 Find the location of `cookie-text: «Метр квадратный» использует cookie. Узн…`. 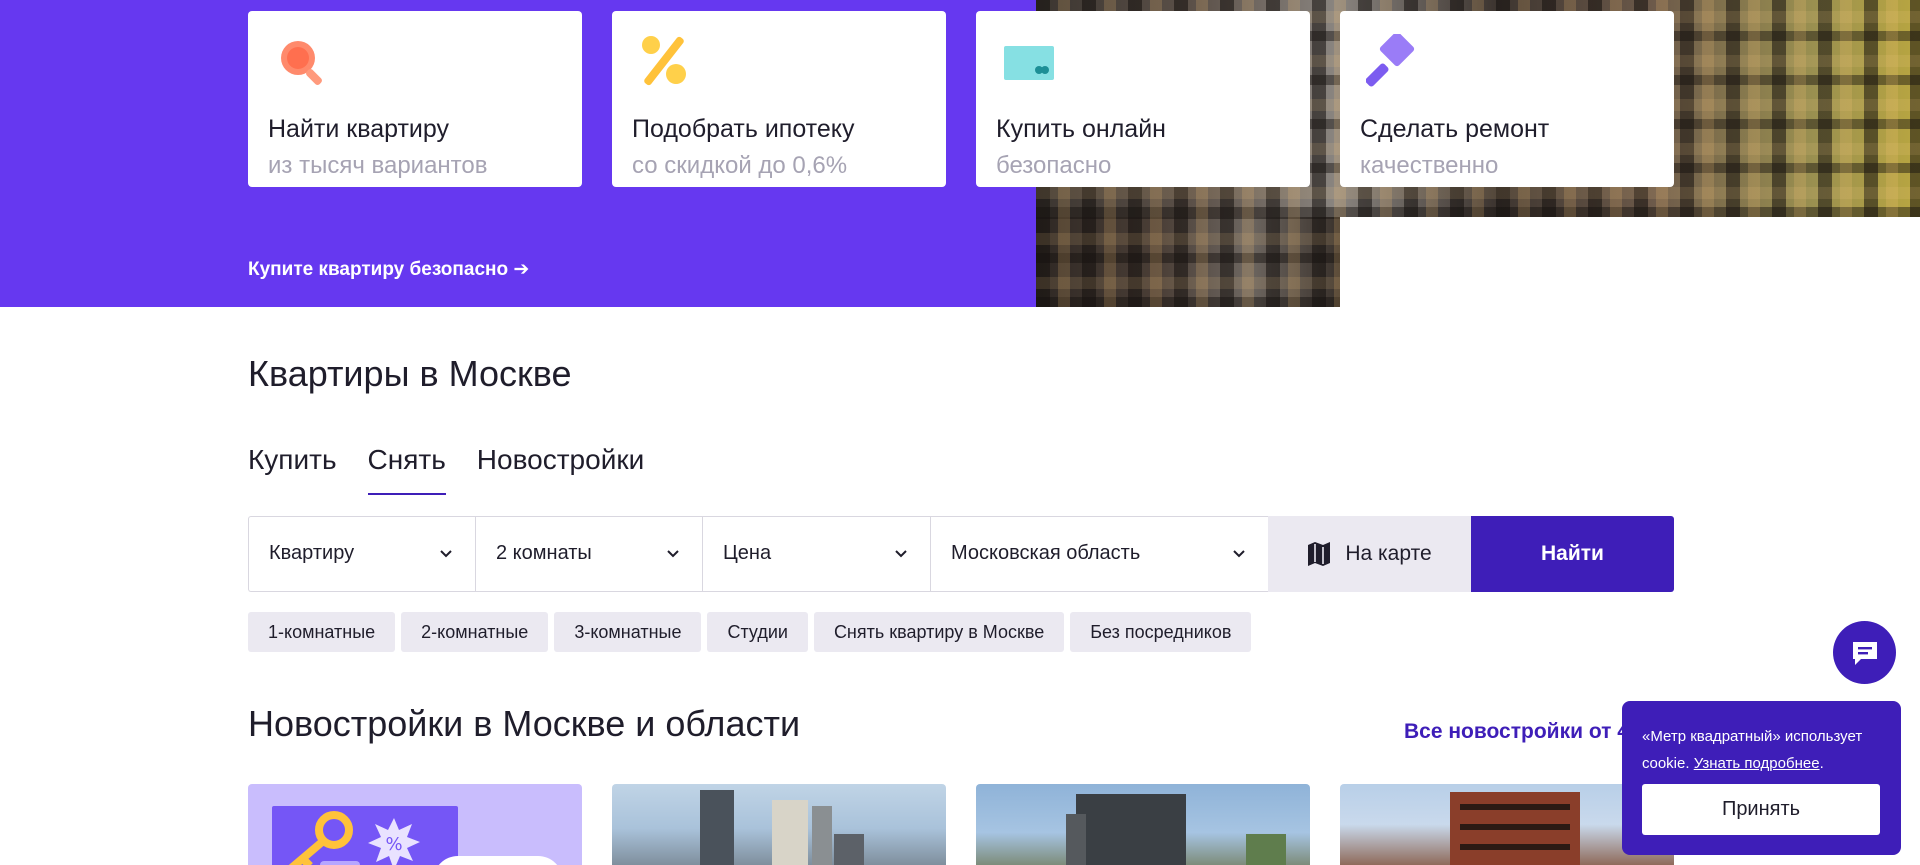

cookie-text: «Метр квадратный» использует cookie. Узн… is located at coordinates (1752, 750).